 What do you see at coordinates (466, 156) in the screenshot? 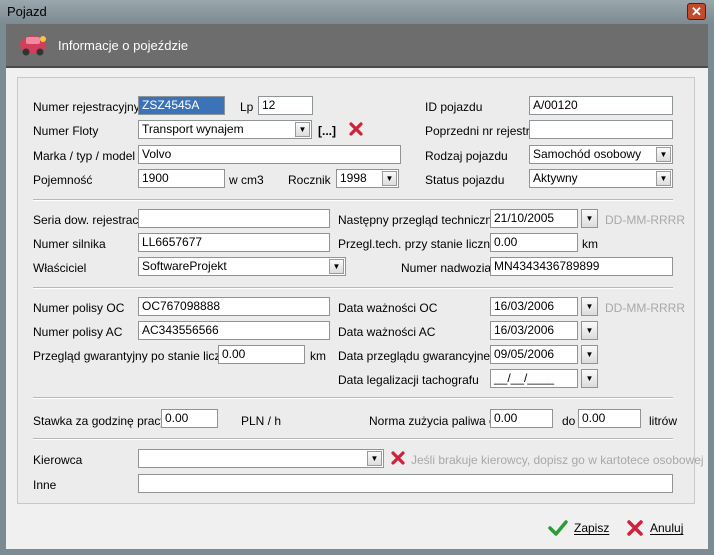
I see `vehicle-type-label: Rodzaj pojazdu` at bounding box center [466, 156].